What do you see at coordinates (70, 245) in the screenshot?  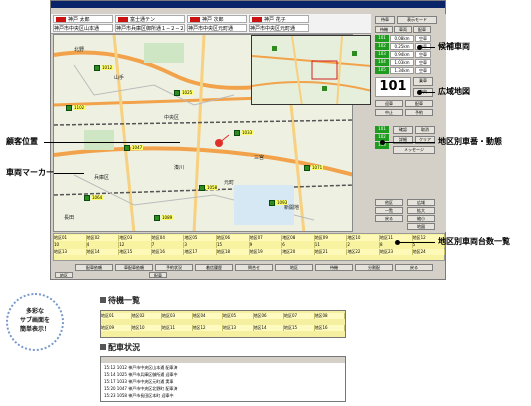 I see `area-count-cell: 10` at bounding box center [70, 245].